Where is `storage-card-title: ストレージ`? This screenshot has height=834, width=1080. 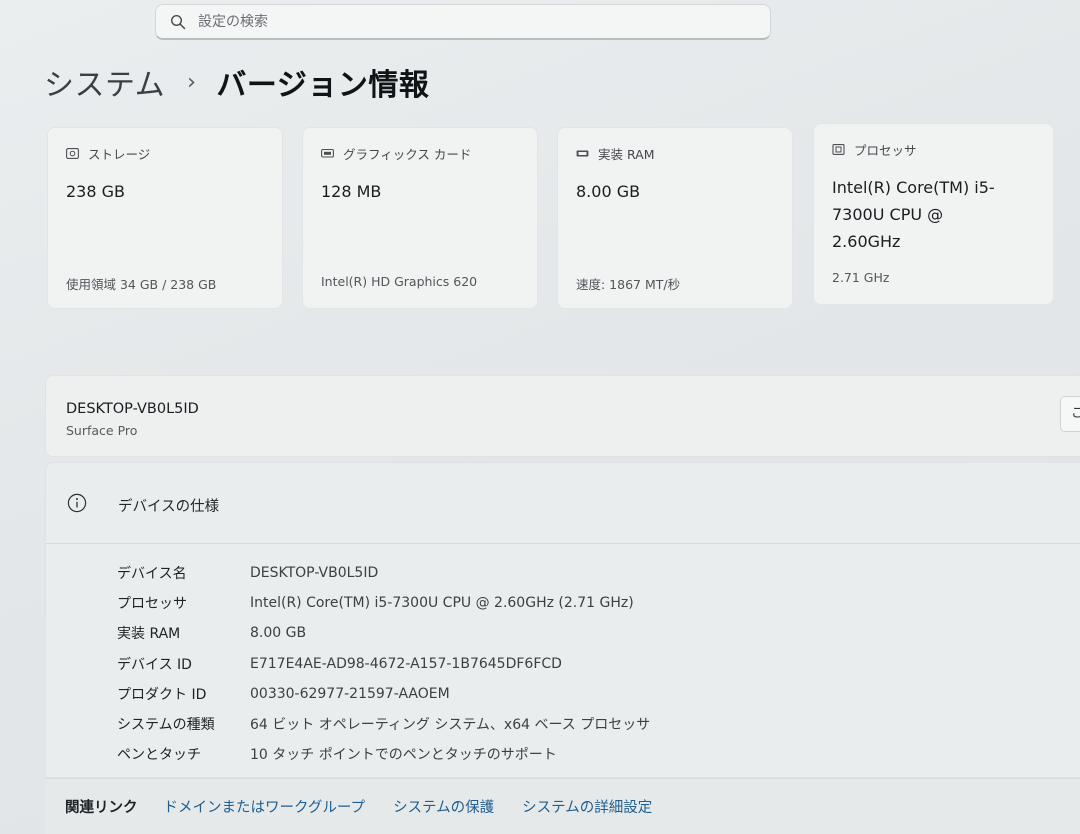 storage-card-title: ストレージ is located at coordinates (119, 154).